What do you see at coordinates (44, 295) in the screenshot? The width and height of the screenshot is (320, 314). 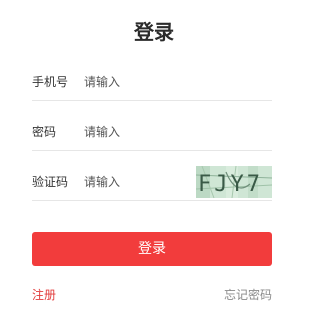 I see `register-link: 注册` at bounding box center [44, 295].